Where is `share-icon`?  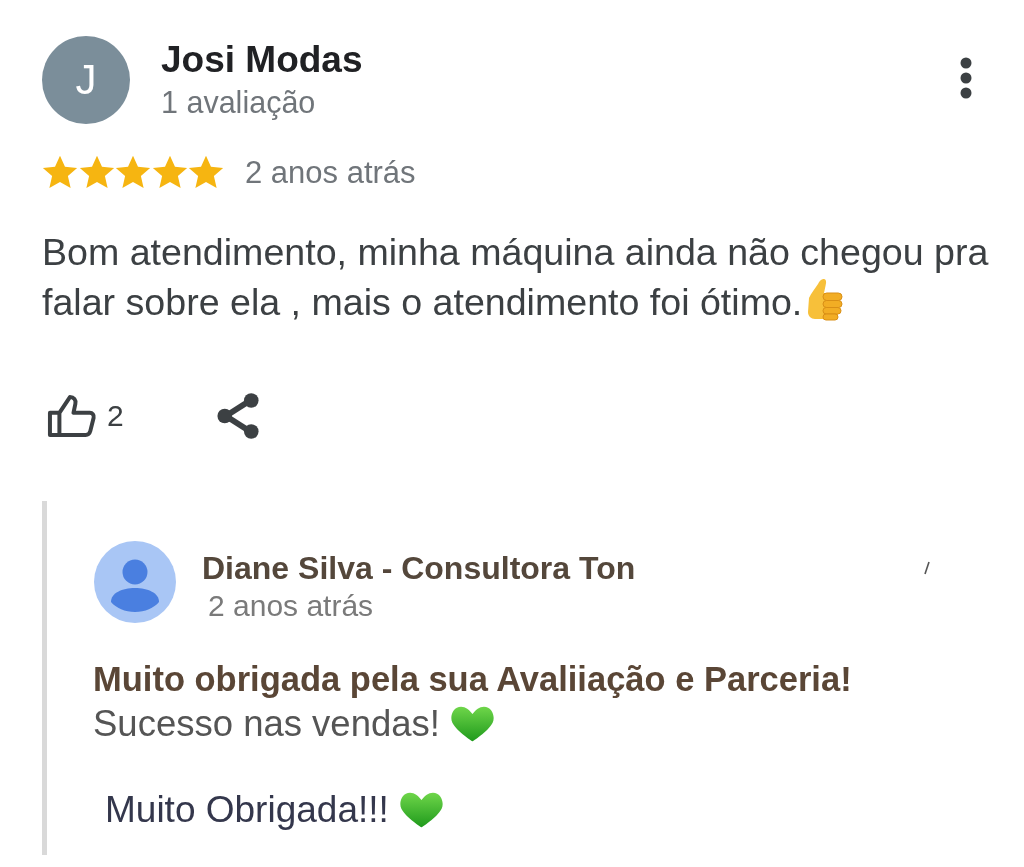
share-icon is located at coordinates (237, 415).